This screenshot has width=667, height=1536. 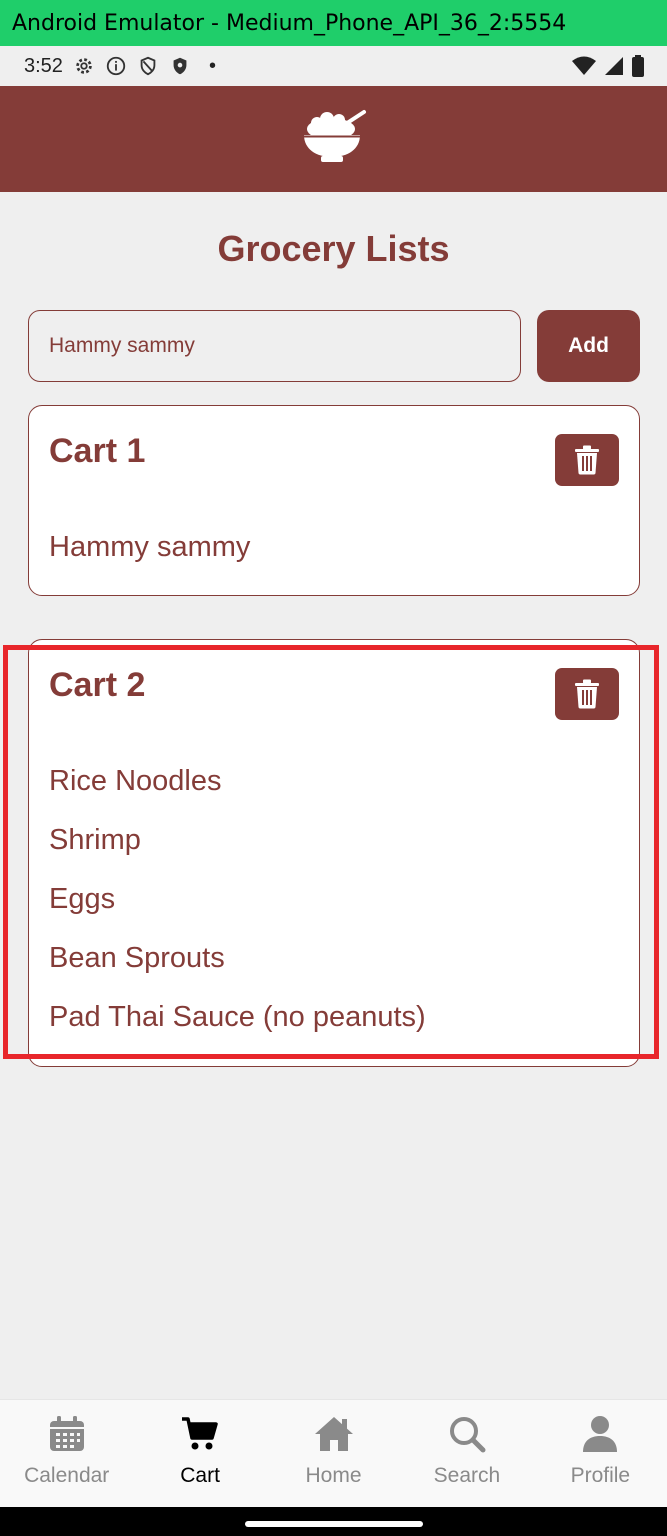 I want to click on info-icon, so click(x=116, y=66).